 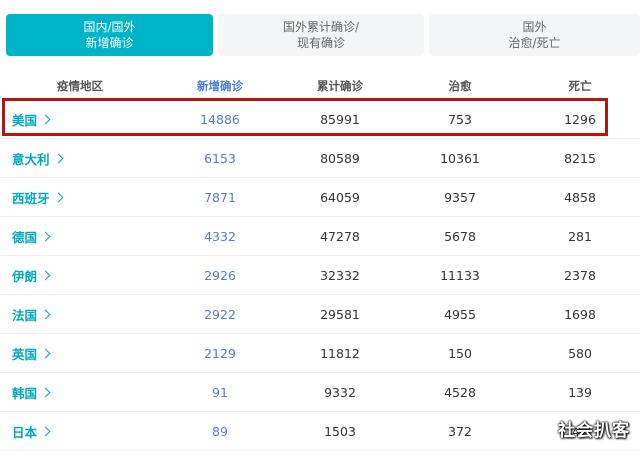 What do you see at coordinates (220, 353) in the screenshot?
I see `new-confirmed-value: 2129` at bounding box center [220, 353].